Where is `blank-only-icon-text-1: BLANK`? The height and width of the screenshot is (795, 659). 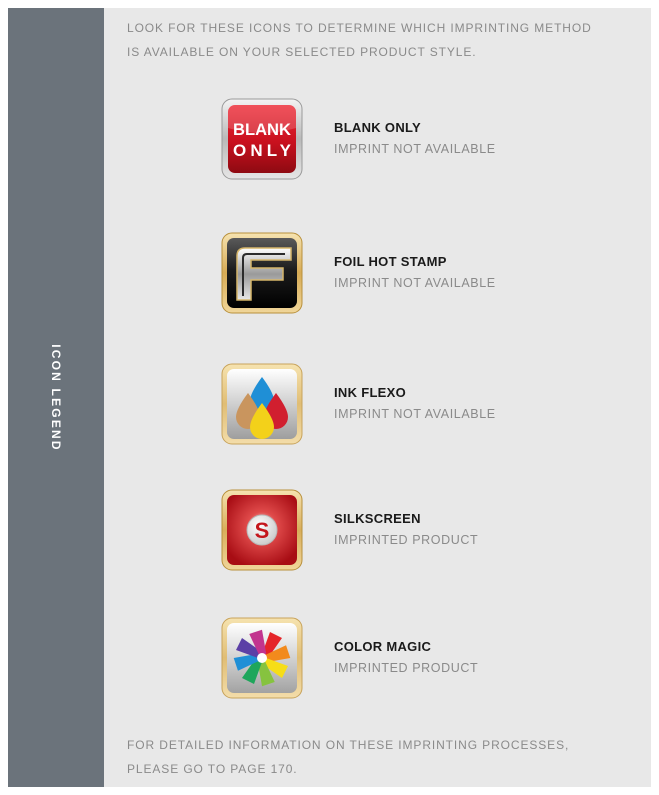 blank-only-icon-text-1: BLANK is located at coordinates (262, 129).